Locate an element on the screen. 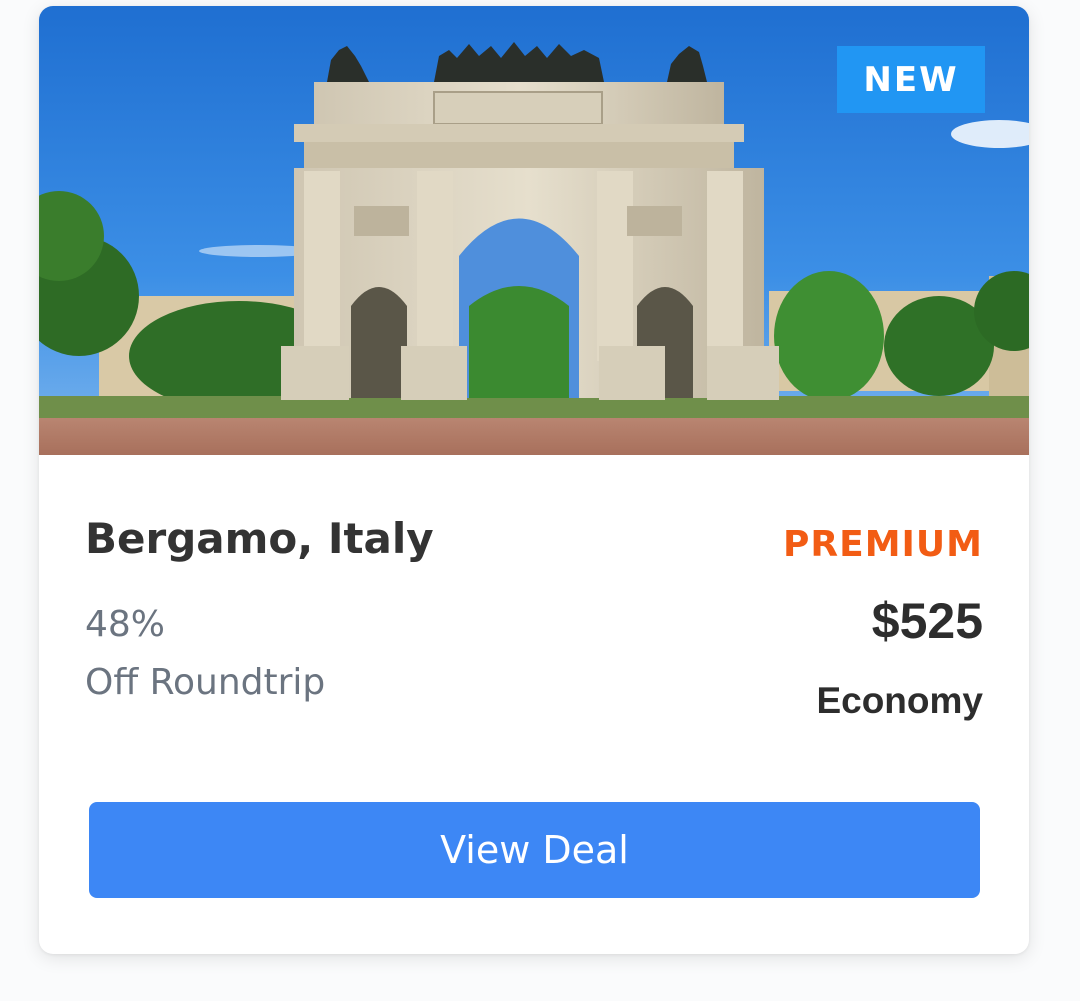 This screenshot has width=1080, height=1001. fare-tier-label: PREMIUM is located at coordinates (883, 544).